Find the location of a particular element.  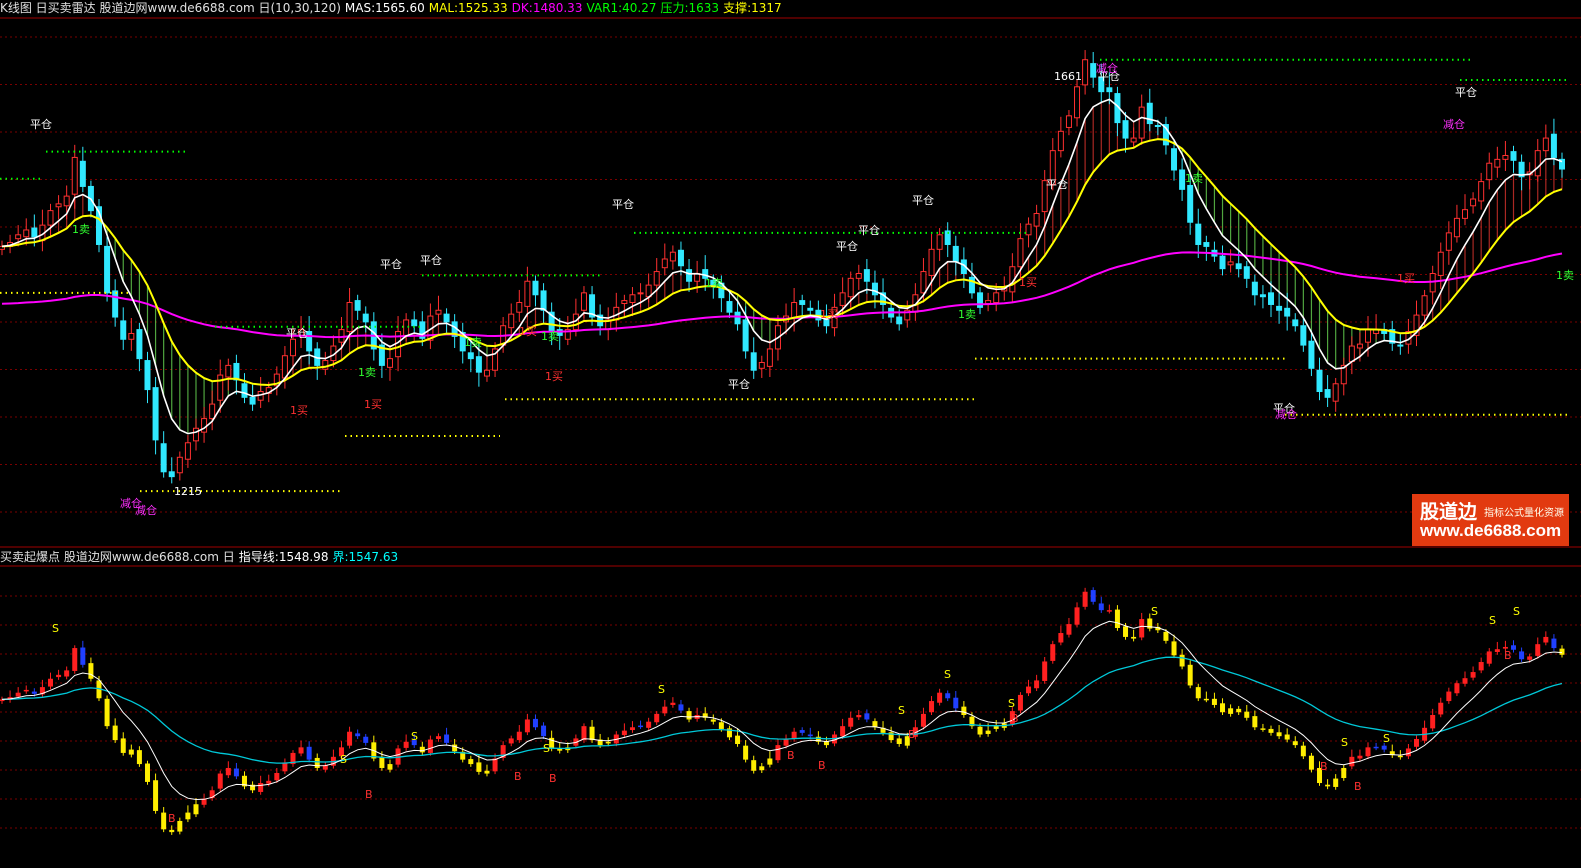

watermark-logo: 股道边 指标公式量化资源 www.de6688.com is located at coordinates (1490, 520).